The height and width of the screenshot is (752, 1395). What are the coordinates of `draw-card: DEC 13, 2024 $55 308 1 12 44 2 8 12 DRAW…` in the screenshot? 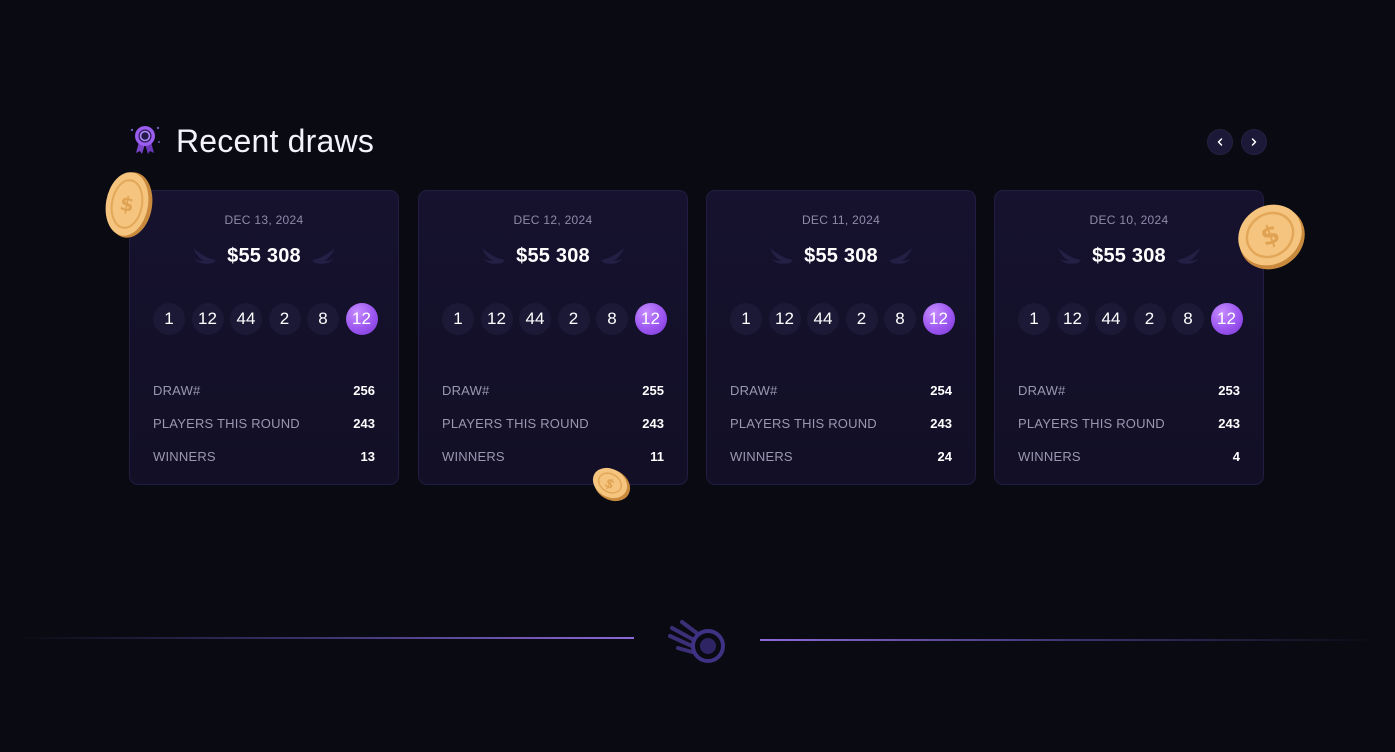 It's located at (264, 337).